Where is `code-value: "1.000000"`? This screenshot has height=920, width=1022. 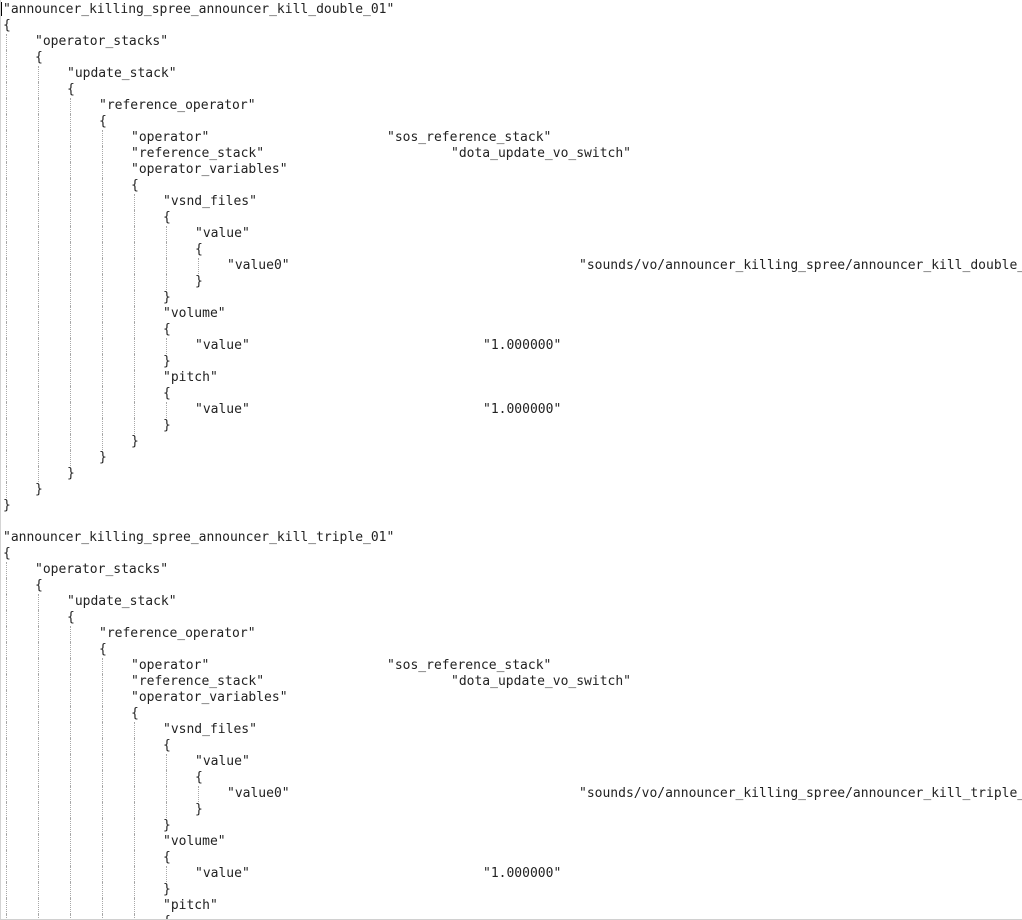 code-value: "1.000000" is located at coordinates (522, 873).